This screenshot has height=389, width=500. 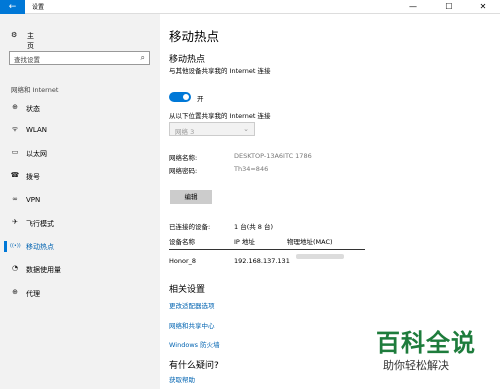 I want to click on network-name-label: 网络名称:, so click(x=183, y=158).